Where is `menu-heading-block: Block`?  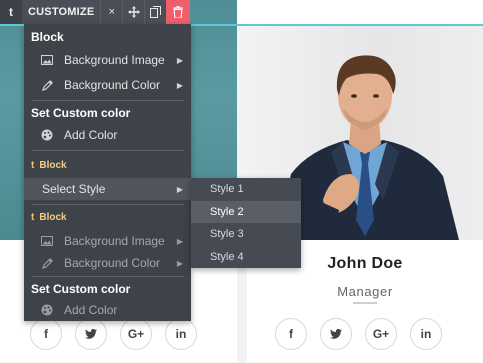
menu-heading-block: Block is located at coordinates (47, 37).